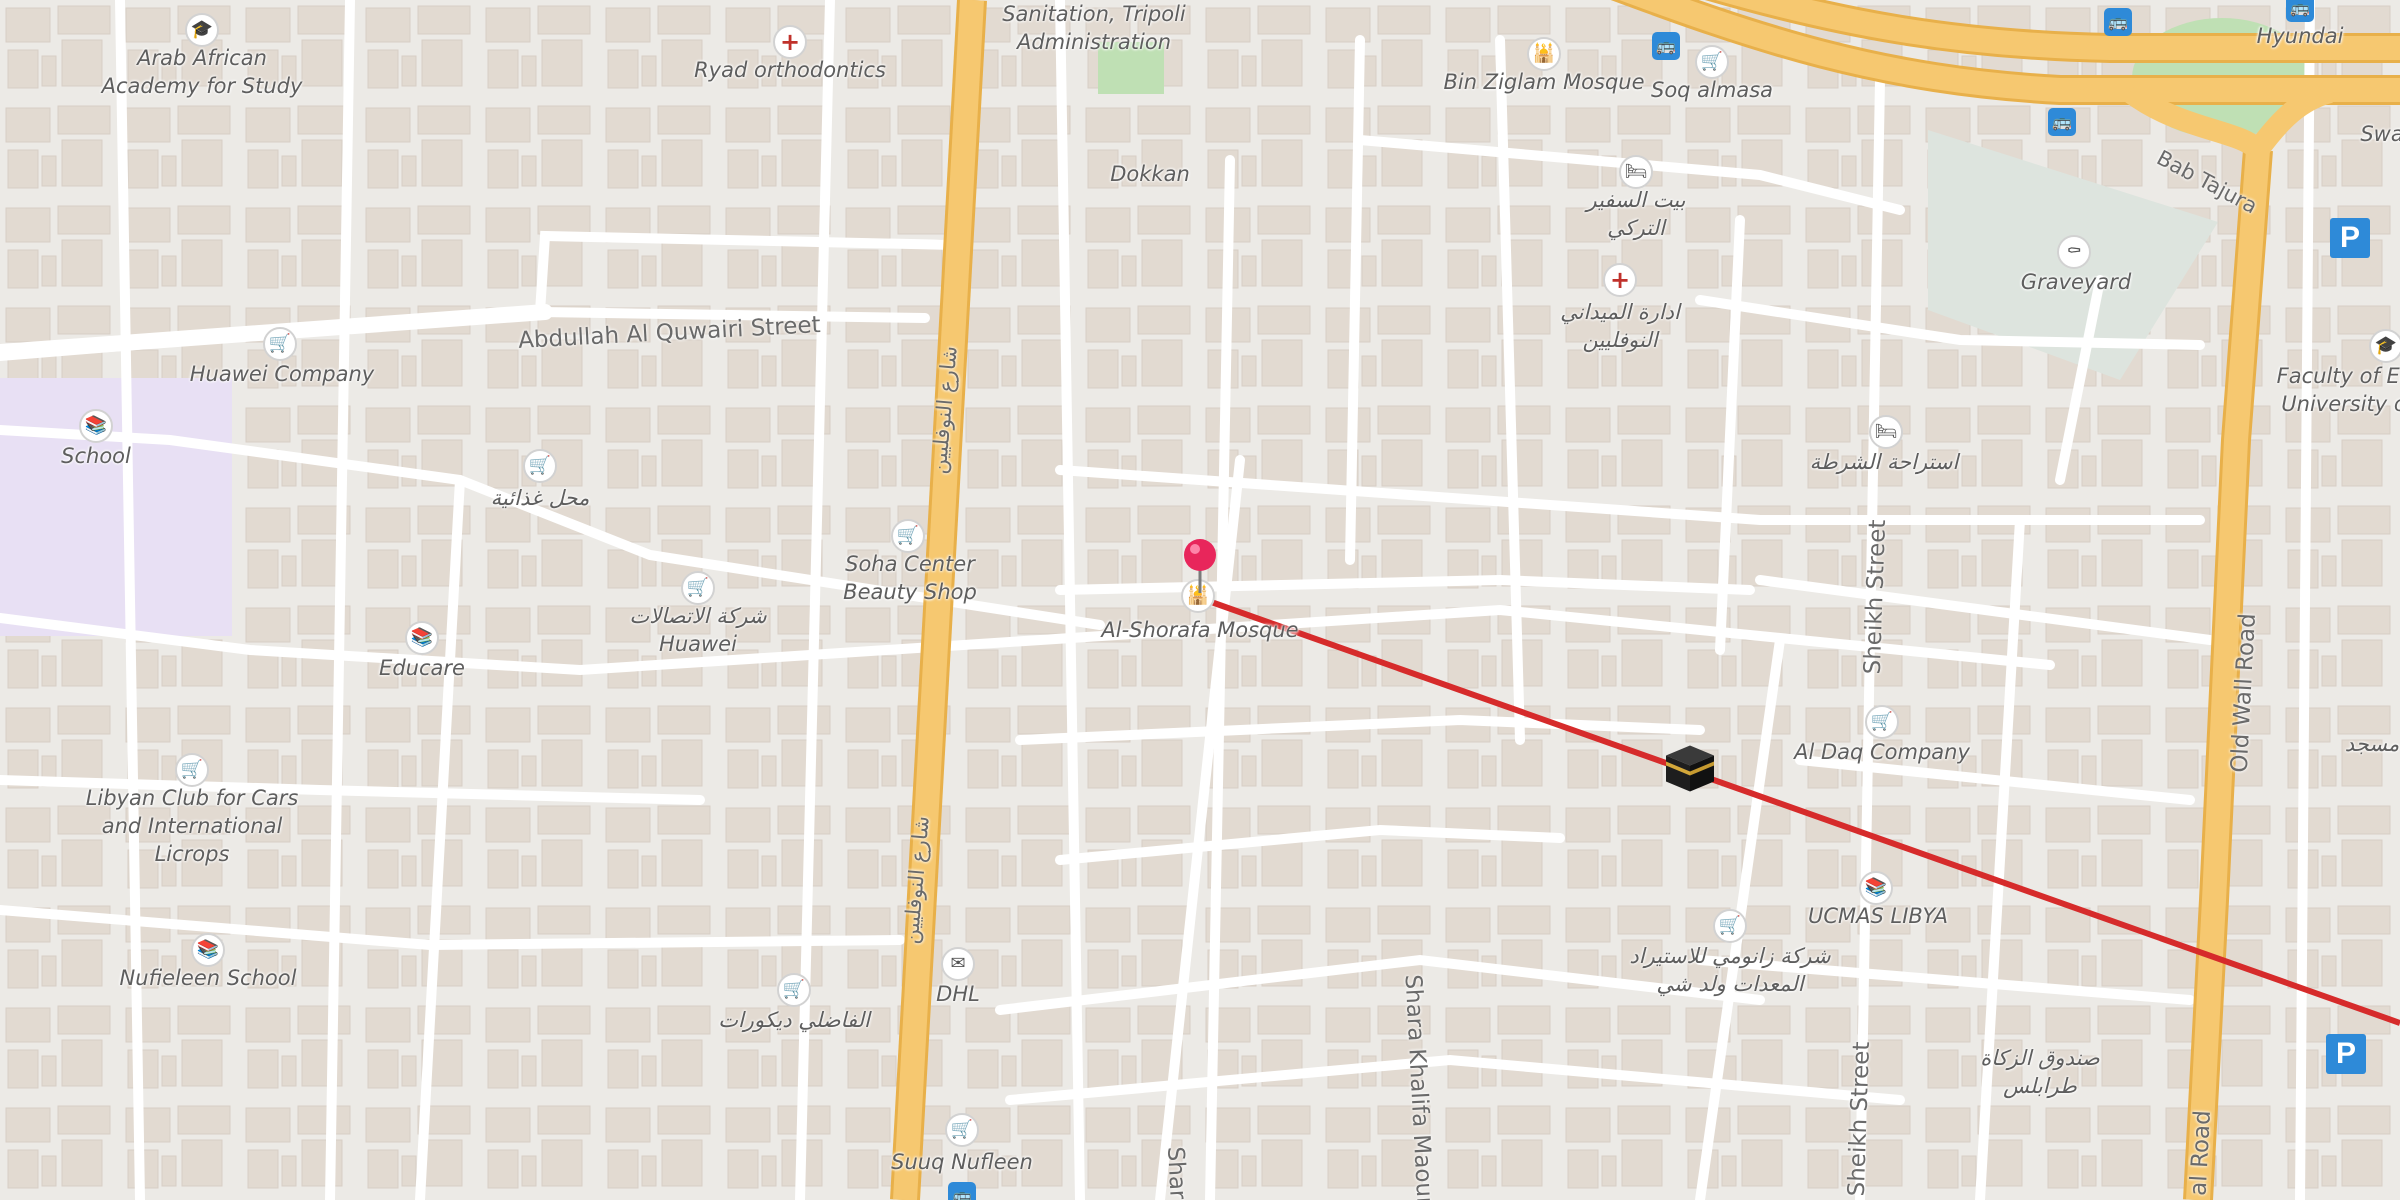  Describe the element at coordinates (2200, 1153) in the screenshot. I see `street-label-old-wall-road-lower: al Road` at that location.